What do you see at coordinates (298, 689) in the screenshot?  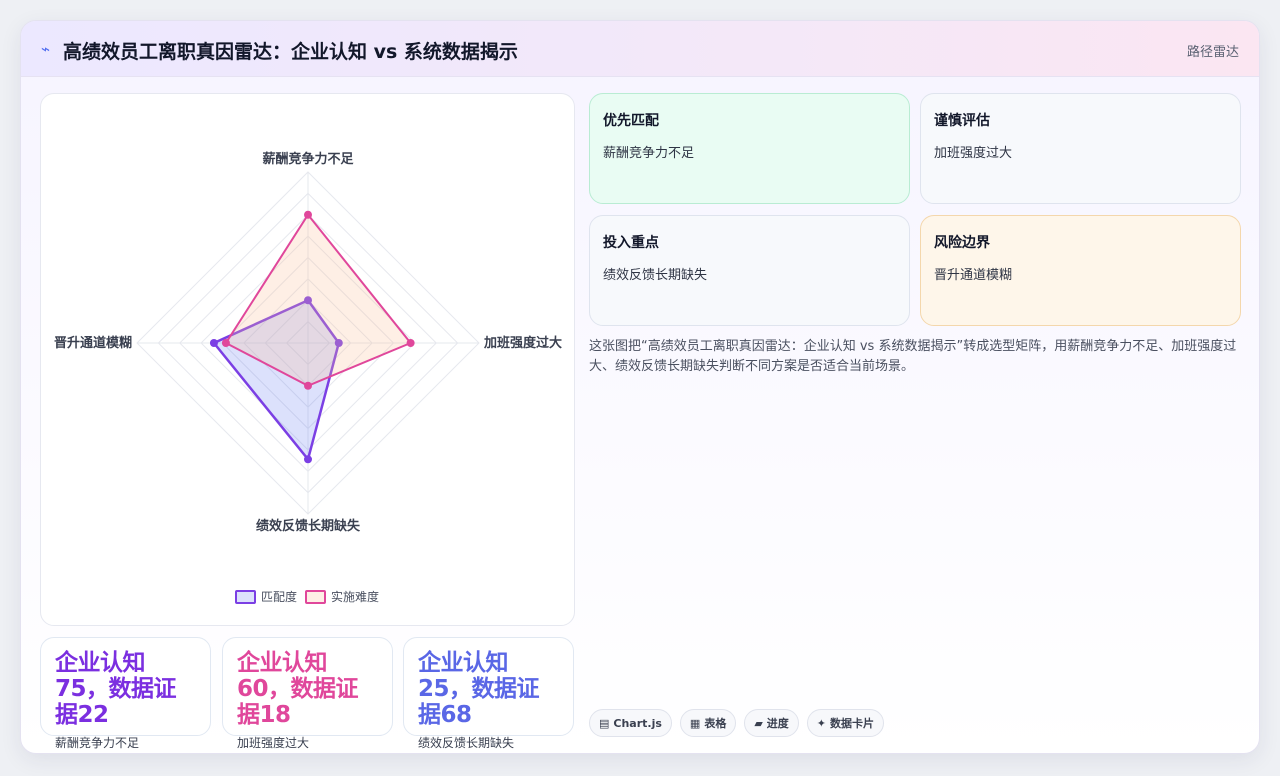 I see `kpi-value-2: 企业认知60，数据证据18` at bounding box center [298, 689].